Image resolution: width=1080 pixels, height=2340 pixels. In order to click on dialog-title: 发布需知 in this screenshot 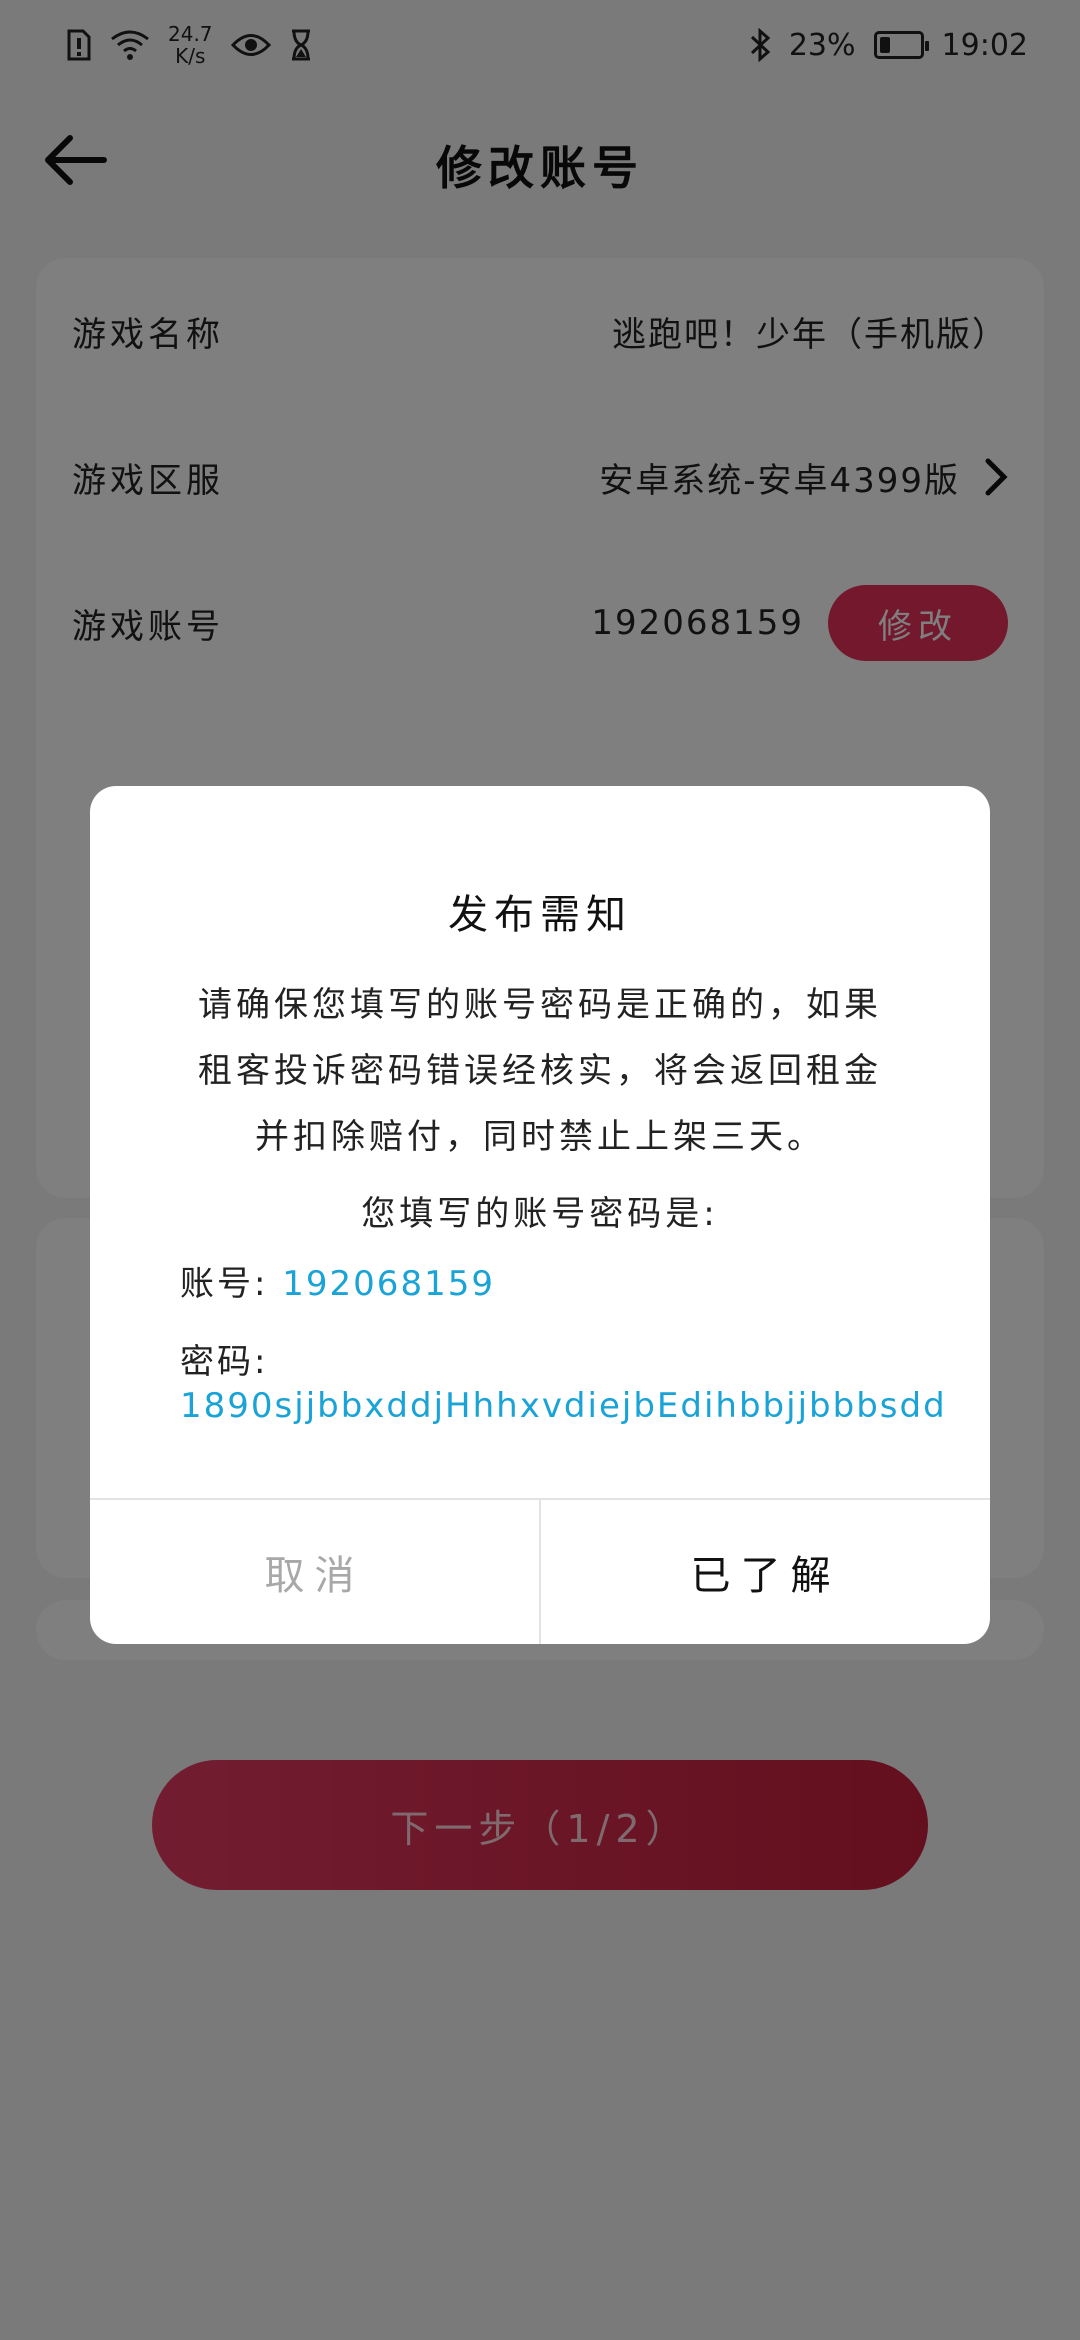, I will do `click(540, 915)`.